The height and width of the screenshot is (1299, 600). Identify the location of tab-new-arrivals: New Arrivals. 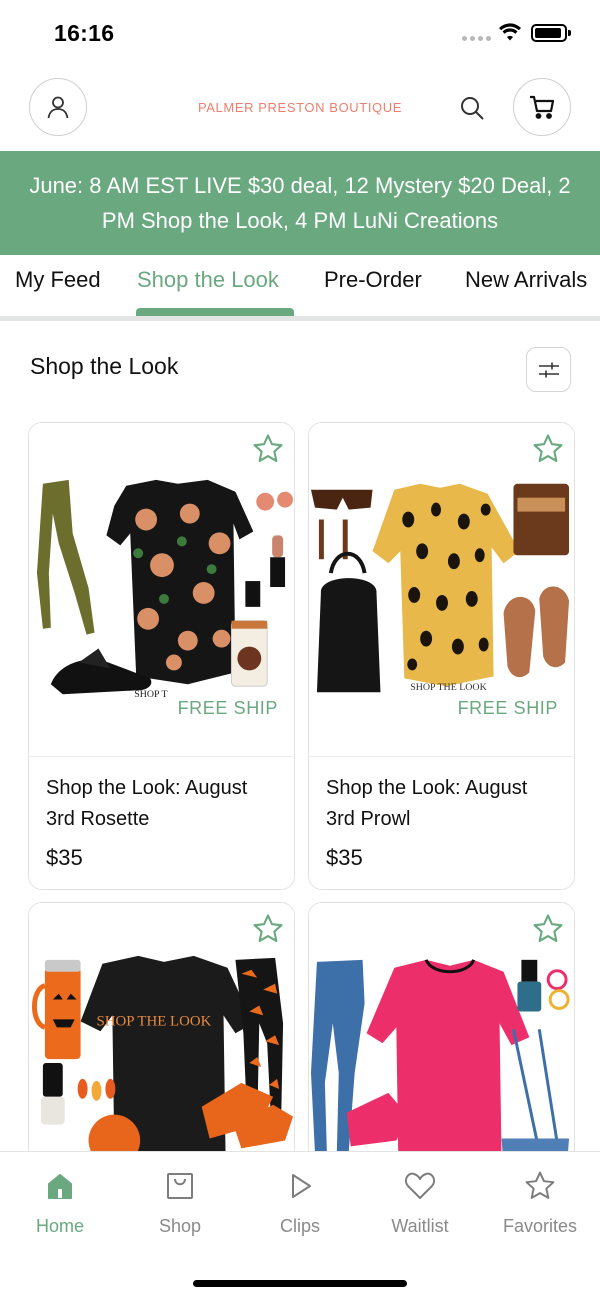
(526, 280).